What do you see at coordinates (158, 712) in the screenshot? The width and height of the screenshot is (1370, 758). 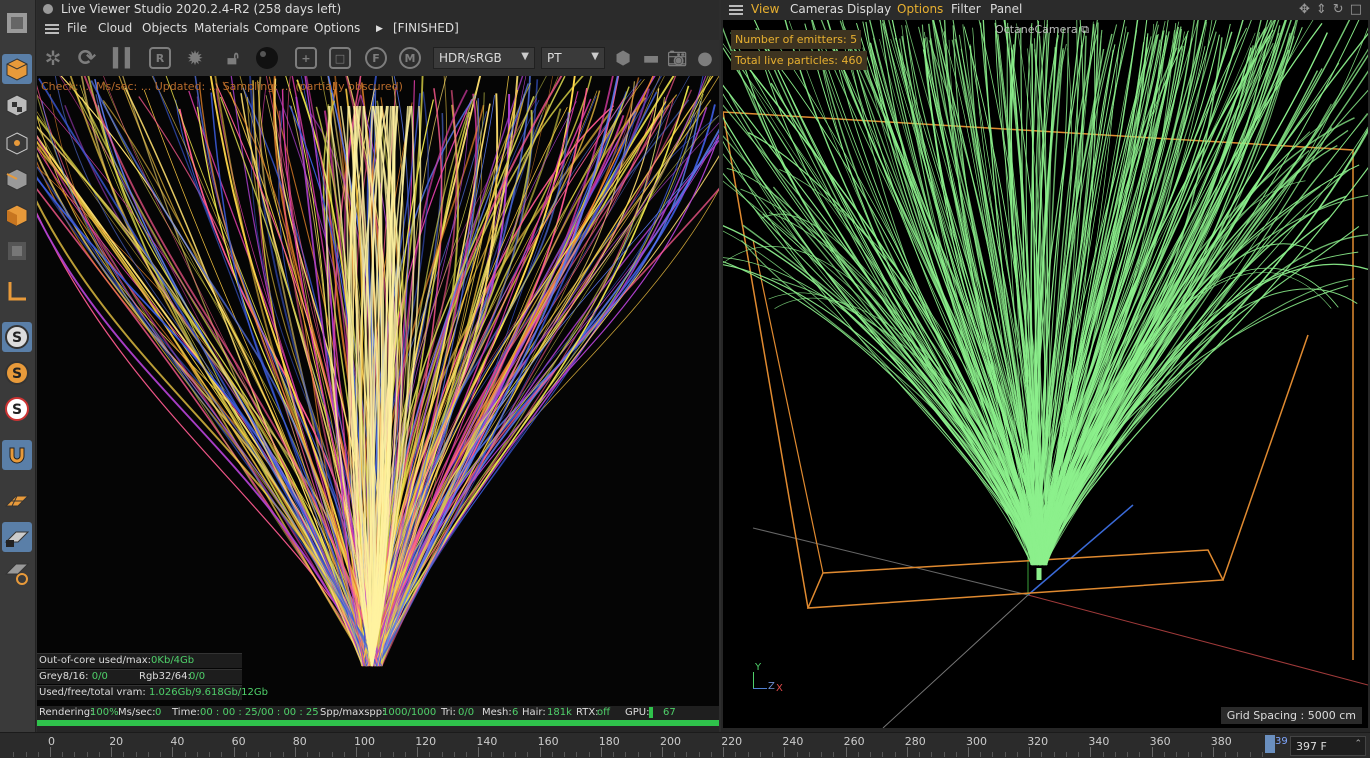 I see `status-value: 0` at bounding box center [158, 712].